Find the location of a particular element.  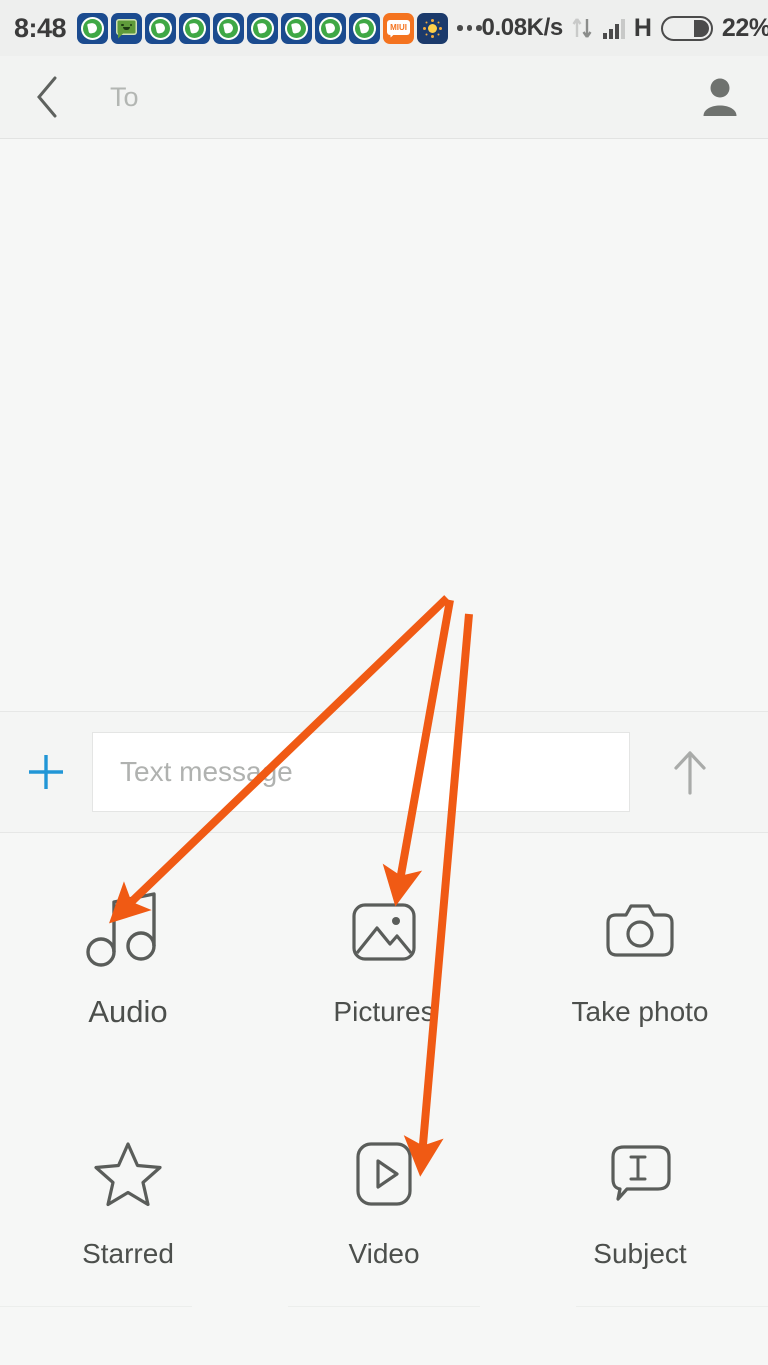

app-bar: To is located at coordinates (384, 97).